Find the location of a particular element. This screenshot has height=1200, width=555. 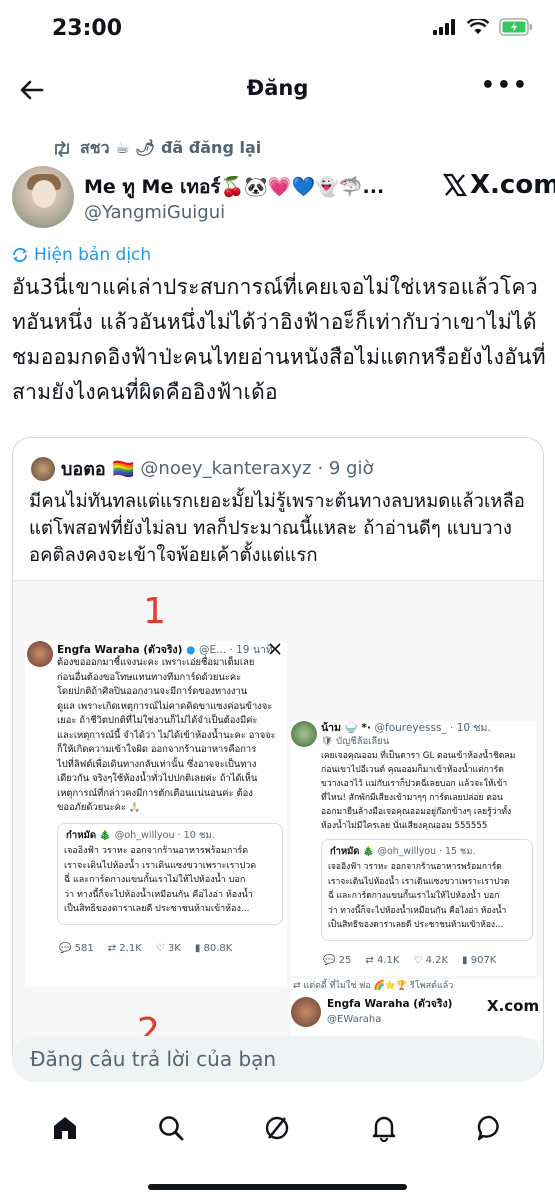

card2-views: ▮ 907K is located at coordinates (479, 960).